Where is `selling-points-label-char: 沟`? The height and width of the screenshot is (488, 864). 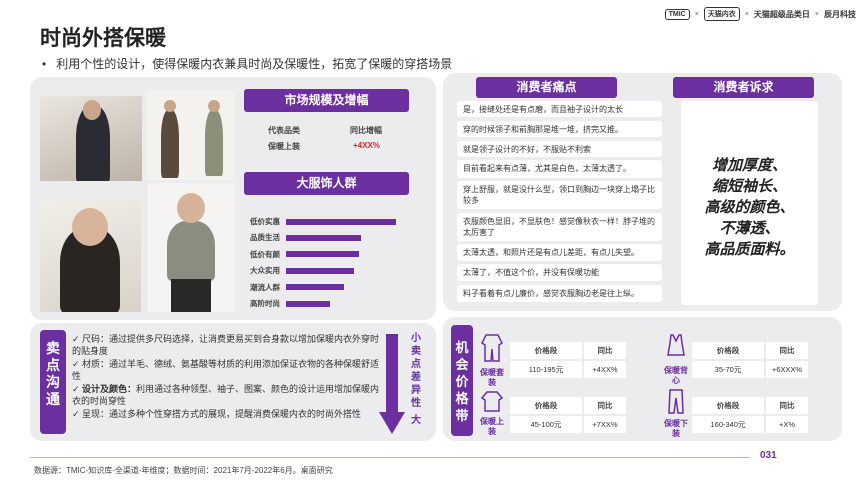 selling-points-label-char: 沟 is located at coordinates (53, 382).